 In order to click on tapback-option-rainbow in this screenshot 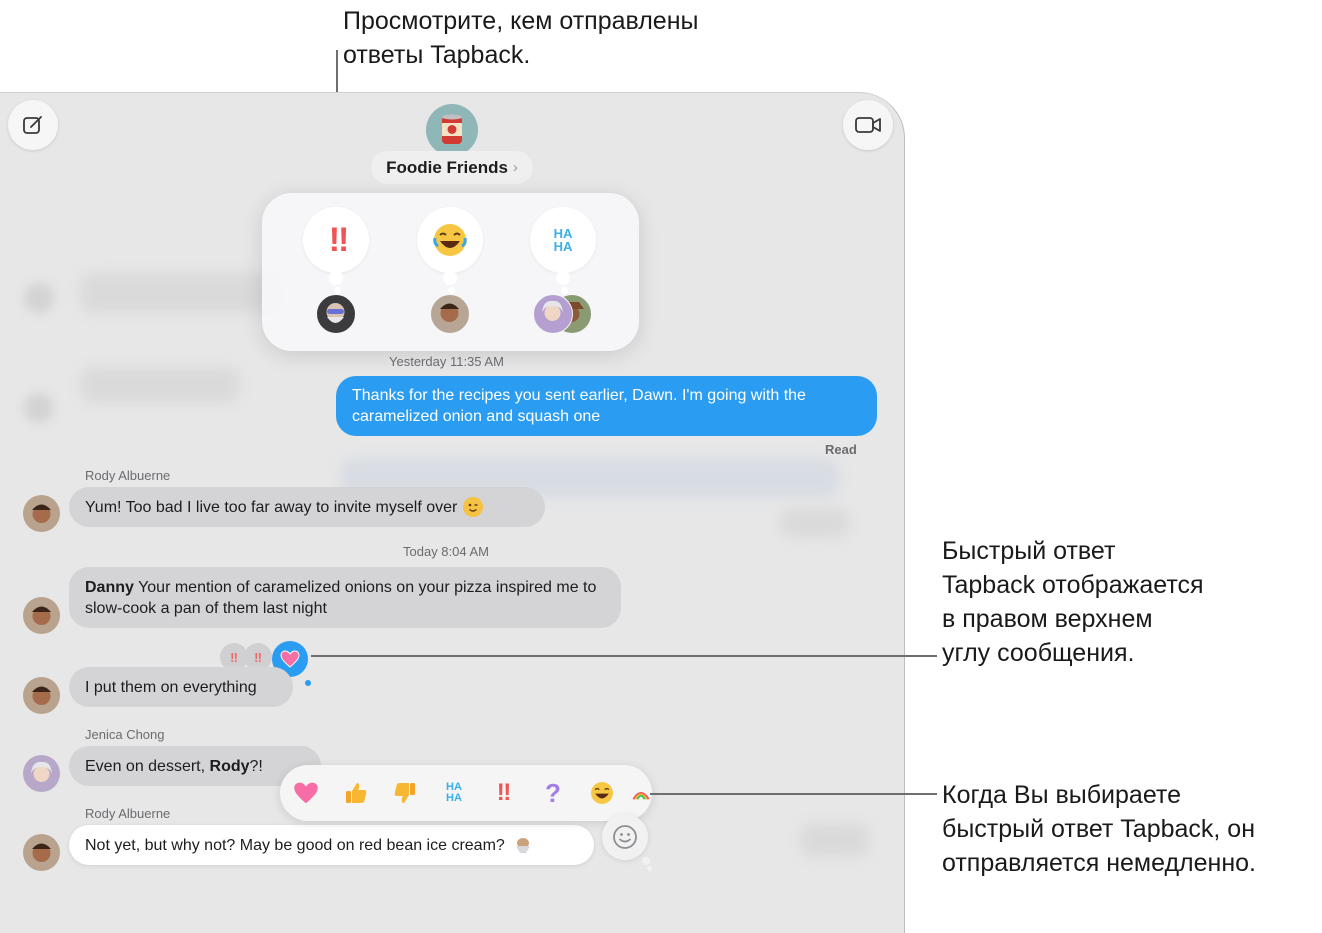, I will do `click(641, 793)`.